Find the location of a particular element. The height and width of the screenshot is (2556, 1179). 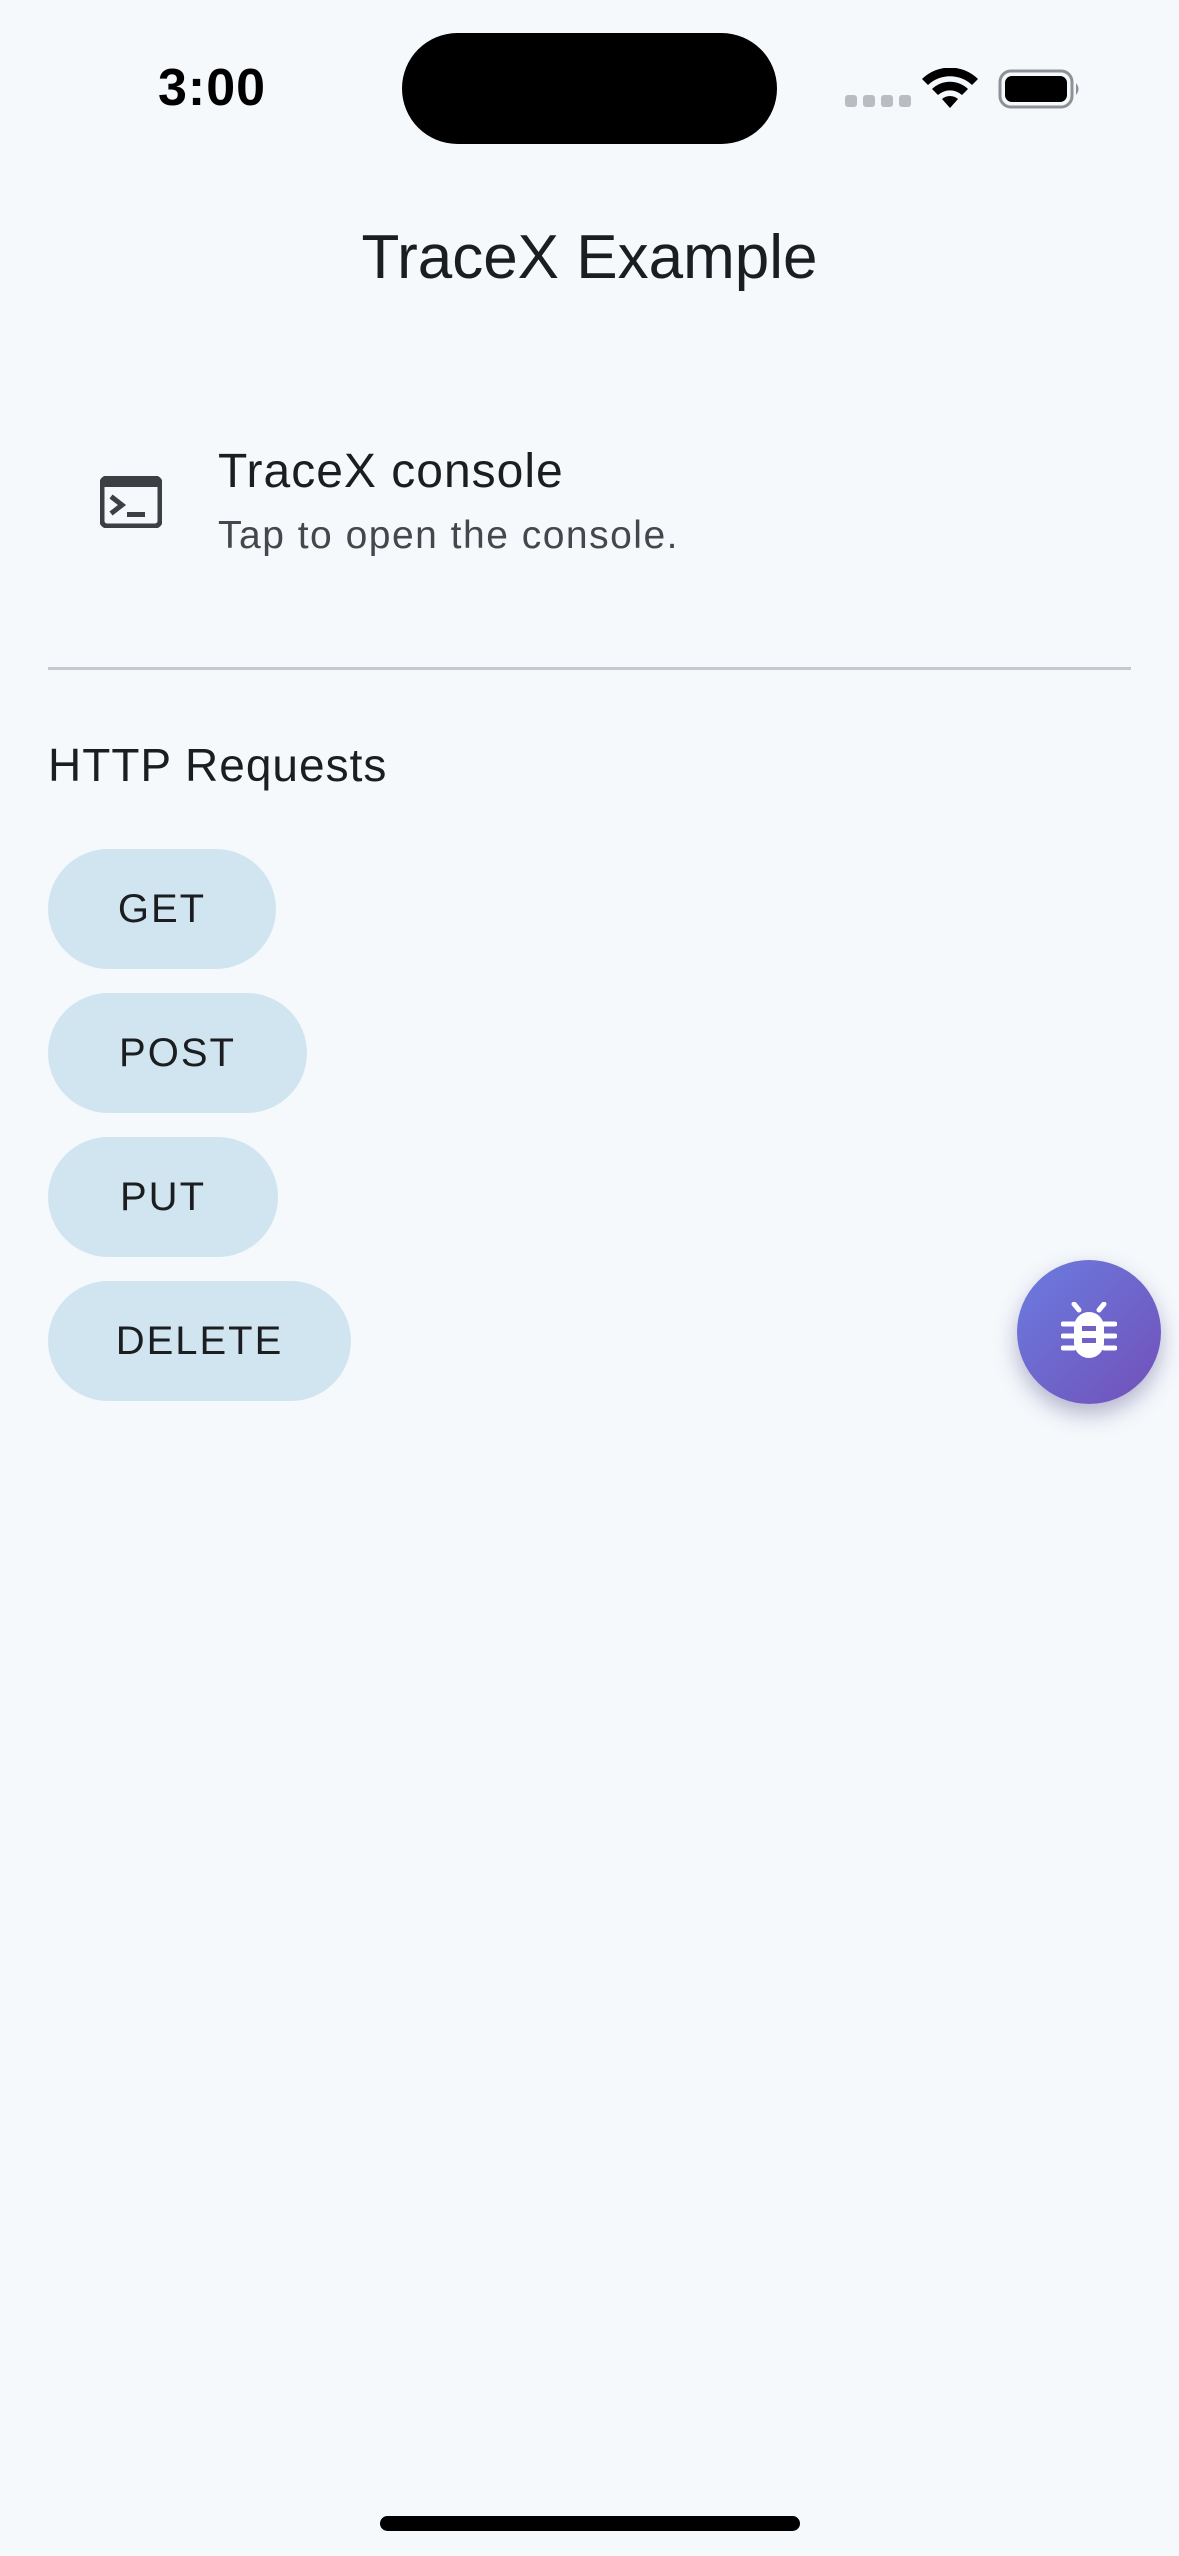

delete-button: DELETE is located at coordinates (199, 1341).